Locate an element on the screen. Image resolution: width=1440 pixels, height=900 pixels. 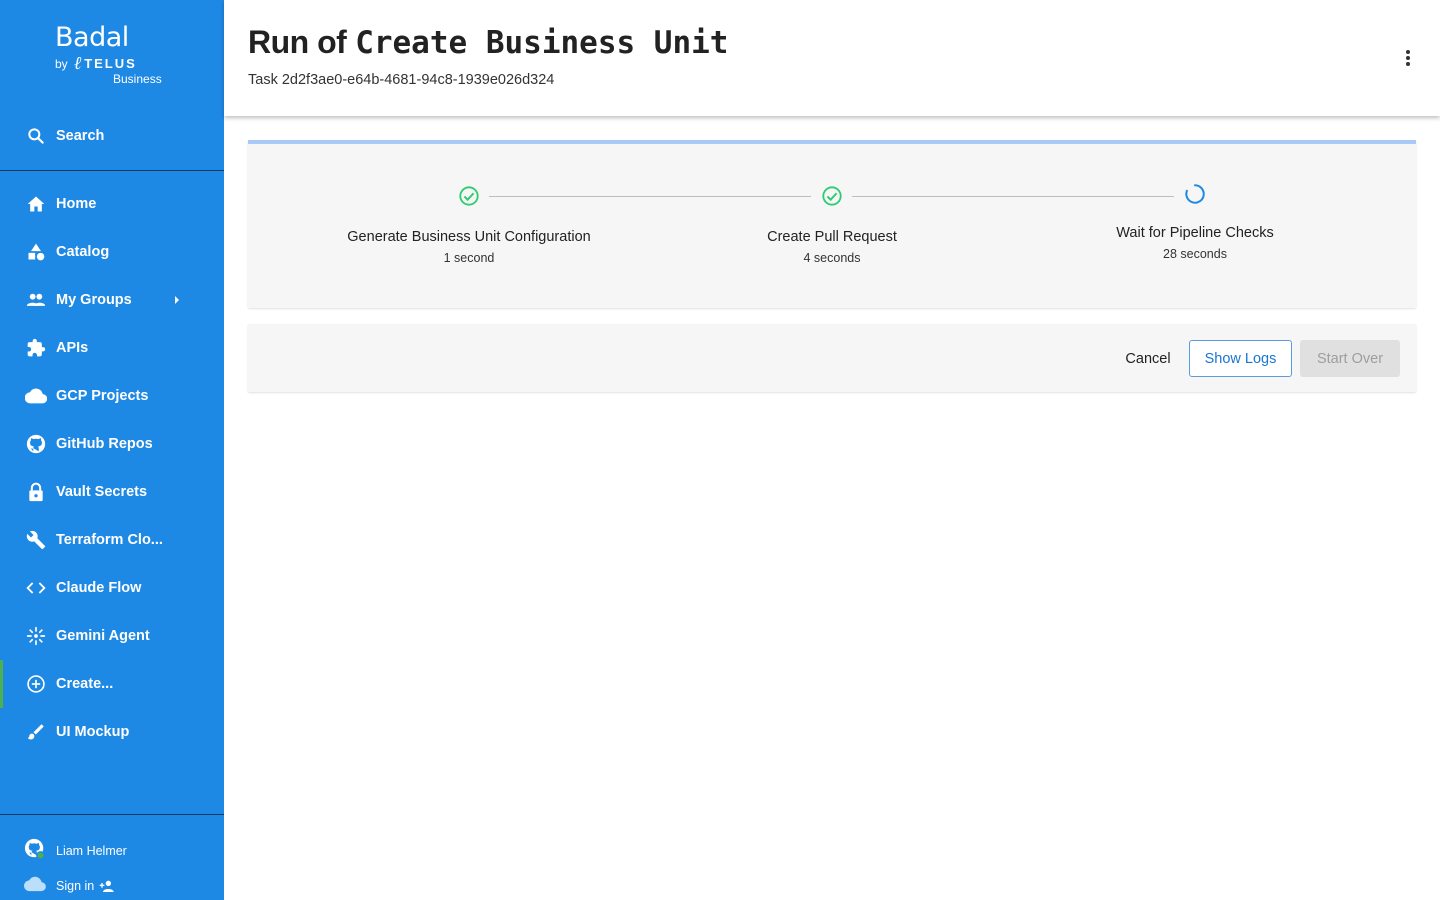
user-name: Liam Helmer is located at coordinates (91, 851).